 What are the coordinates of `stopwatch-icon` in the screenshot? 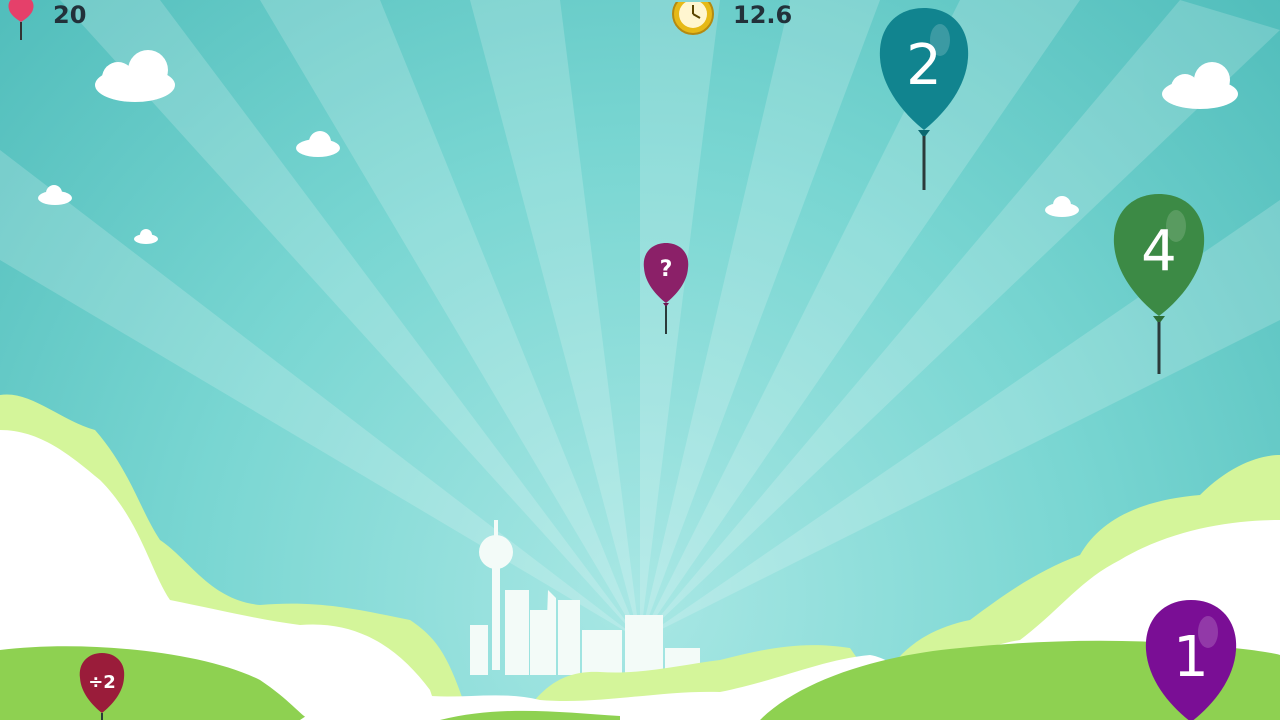 It's located at (693, 18).